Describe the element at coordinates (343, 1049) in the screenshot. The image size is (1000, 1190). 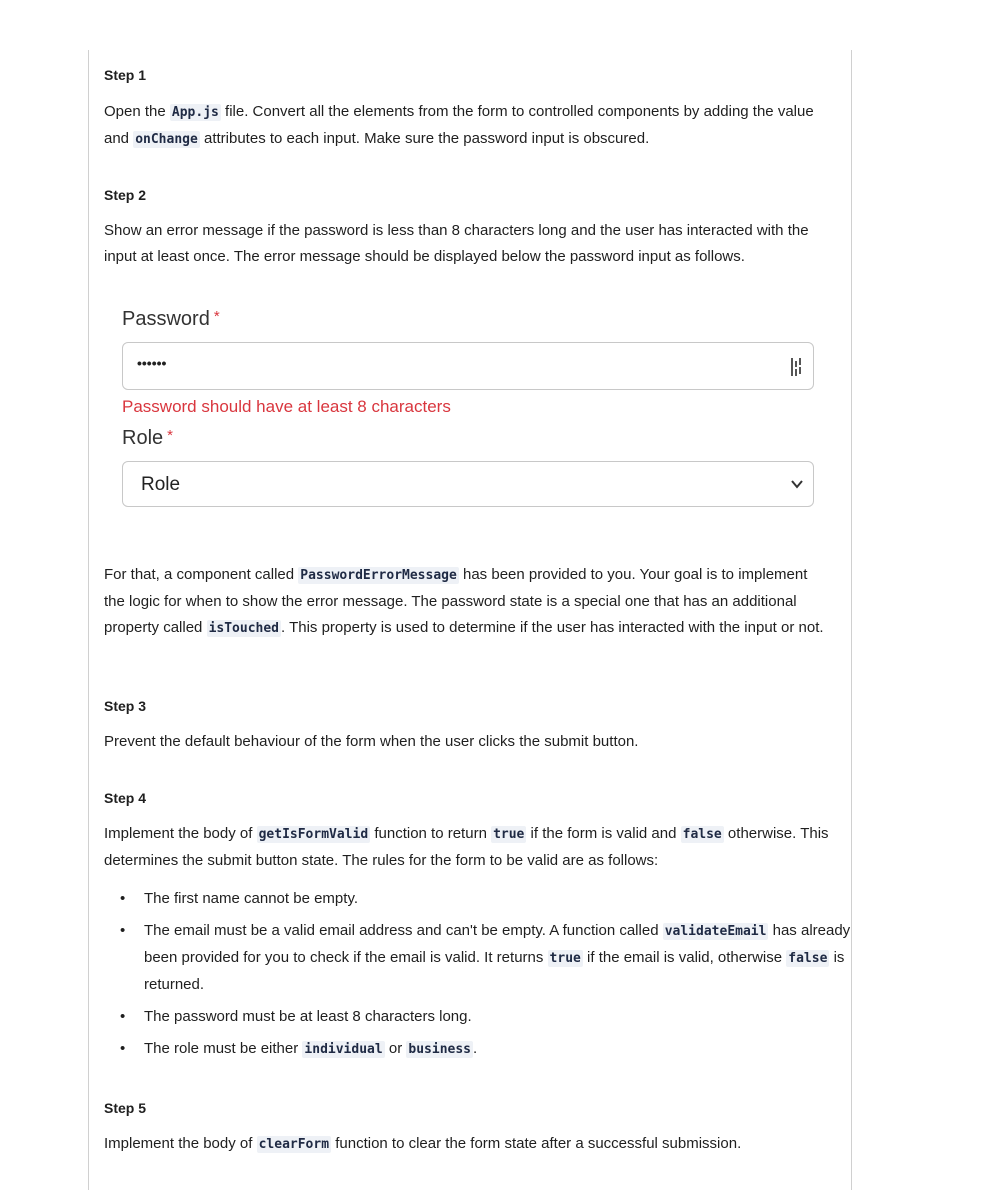
I see `inline-code: individual` at that location.